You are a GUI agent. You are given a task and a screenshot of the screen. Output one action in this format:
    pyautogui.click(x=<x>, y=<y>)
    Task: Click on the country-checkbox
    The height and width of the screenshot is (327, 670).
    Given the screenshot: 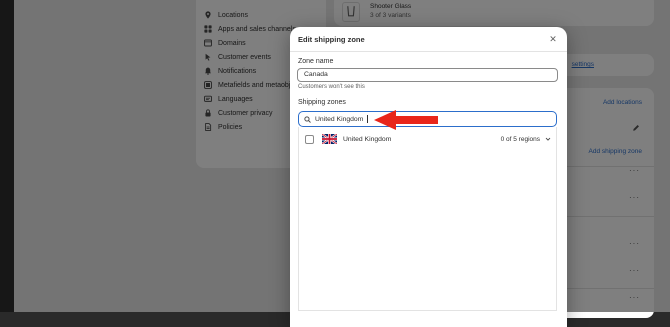 What is the action you would take?
    pyautogui.click(x=309, y=139)
    